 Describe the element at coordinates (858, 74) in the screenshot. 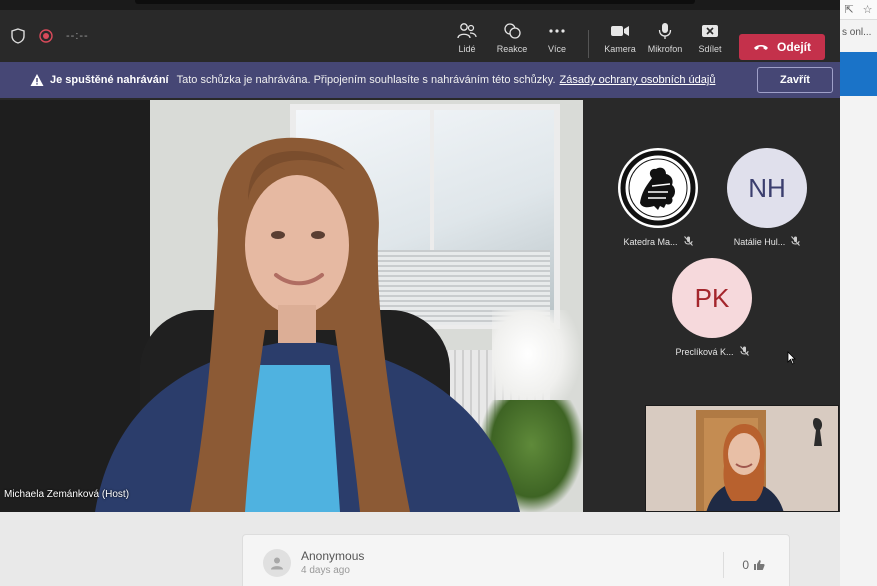

I see `page-header-fragment` at that location.